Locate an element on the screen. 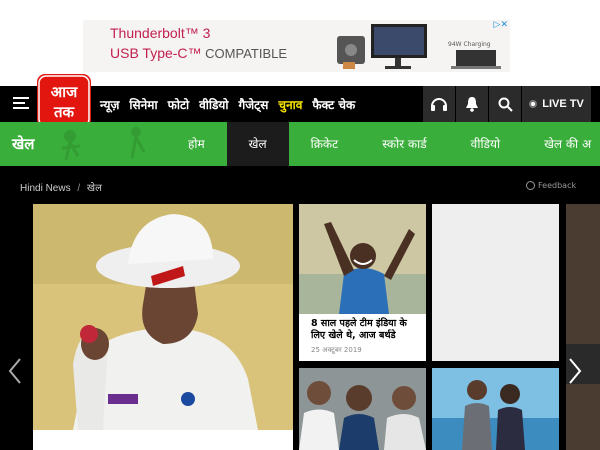 This screenshot has width=600, height=450. nav-item-news: न्यूज़ is located at coordinates (109, 104).